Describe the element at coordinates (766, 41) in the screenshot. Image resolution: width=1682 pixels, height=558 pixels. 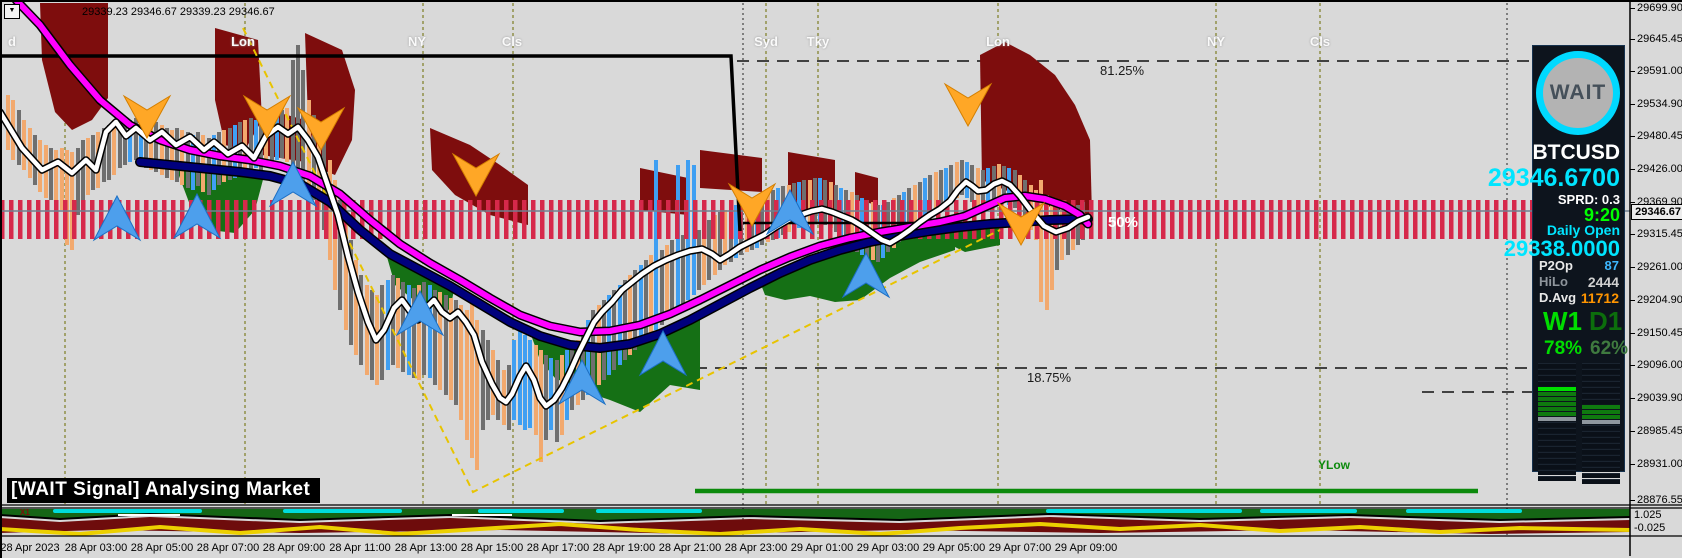
I see `session-label: Syd` at that location.